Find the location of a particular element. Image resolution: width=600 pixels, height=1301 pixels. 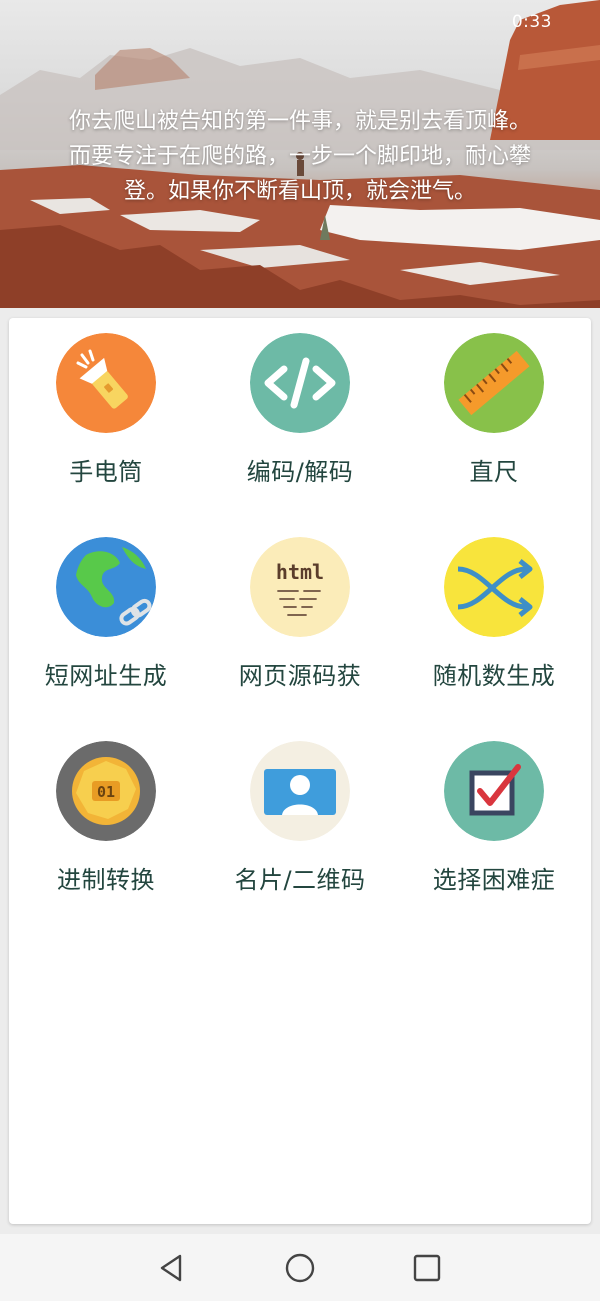

tool-label: 短网址生成 is located at coordinates (106, 676).